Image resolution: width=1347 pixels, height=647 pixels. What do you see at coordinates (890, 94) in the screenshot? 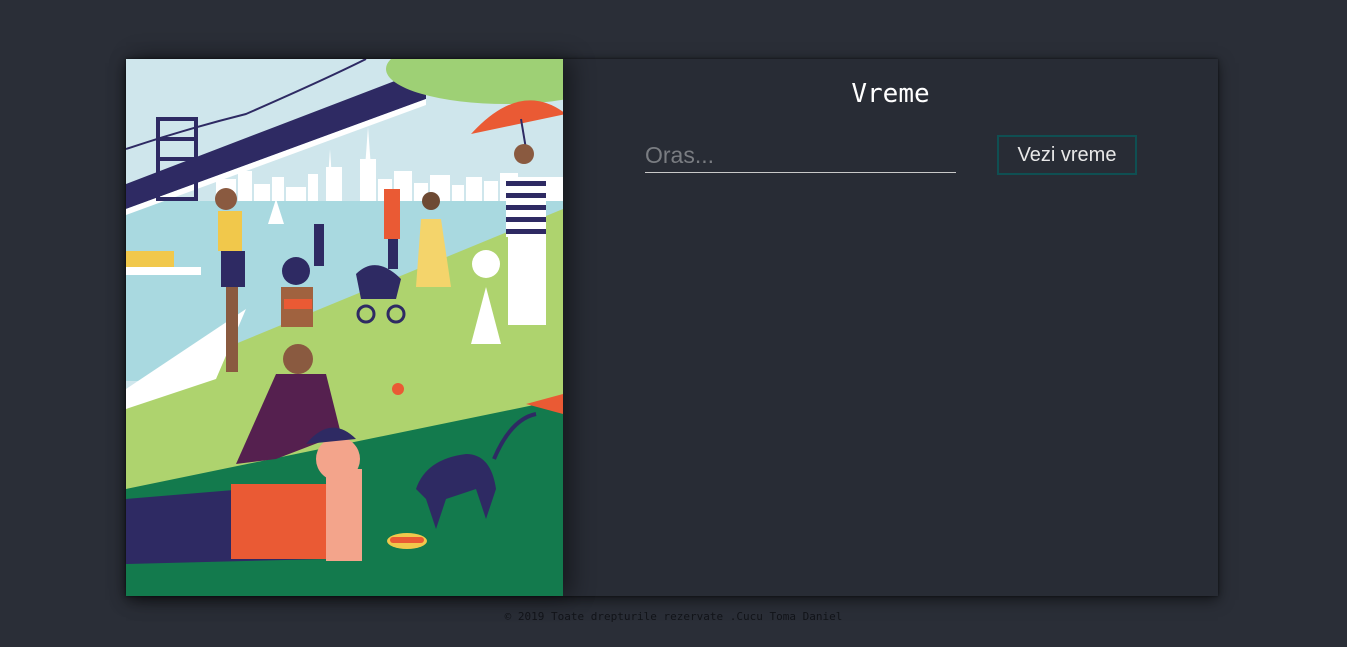
I see `page-title: Vreme` at bounding box center [890, 94].